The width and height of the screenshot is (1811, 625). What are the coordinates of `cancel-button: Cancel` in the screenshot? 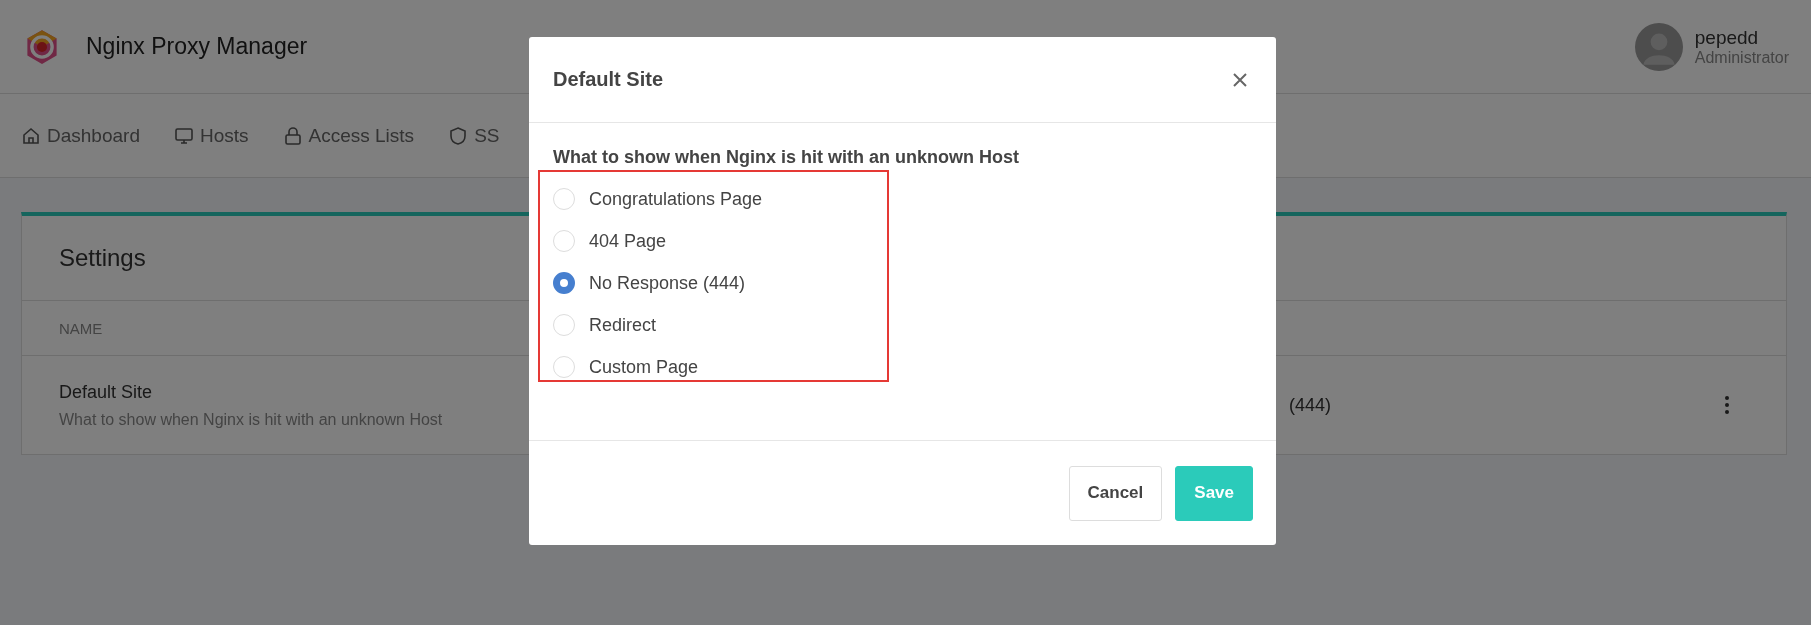 It's located at (1115, 493).